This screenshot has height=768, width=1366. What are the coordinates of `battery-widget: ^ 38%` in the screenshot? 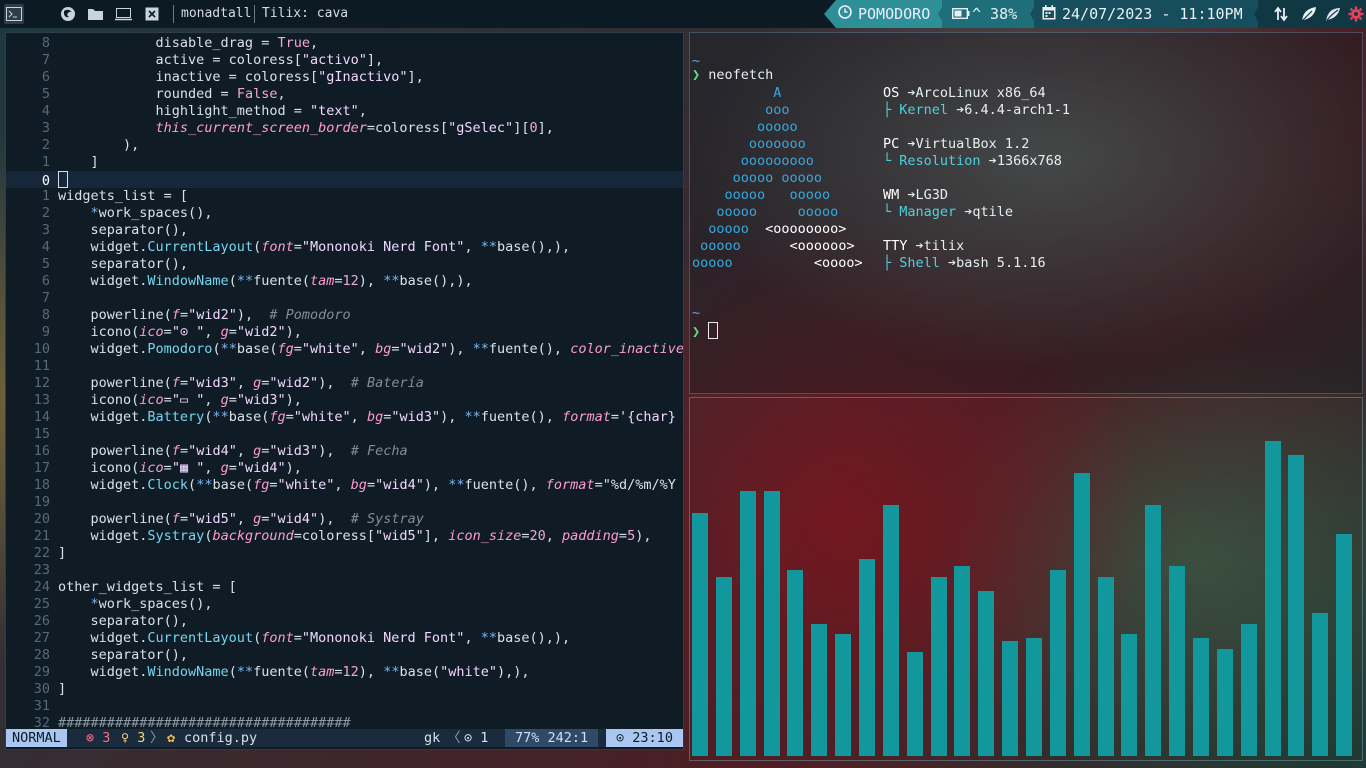 It's located at (988, 14).